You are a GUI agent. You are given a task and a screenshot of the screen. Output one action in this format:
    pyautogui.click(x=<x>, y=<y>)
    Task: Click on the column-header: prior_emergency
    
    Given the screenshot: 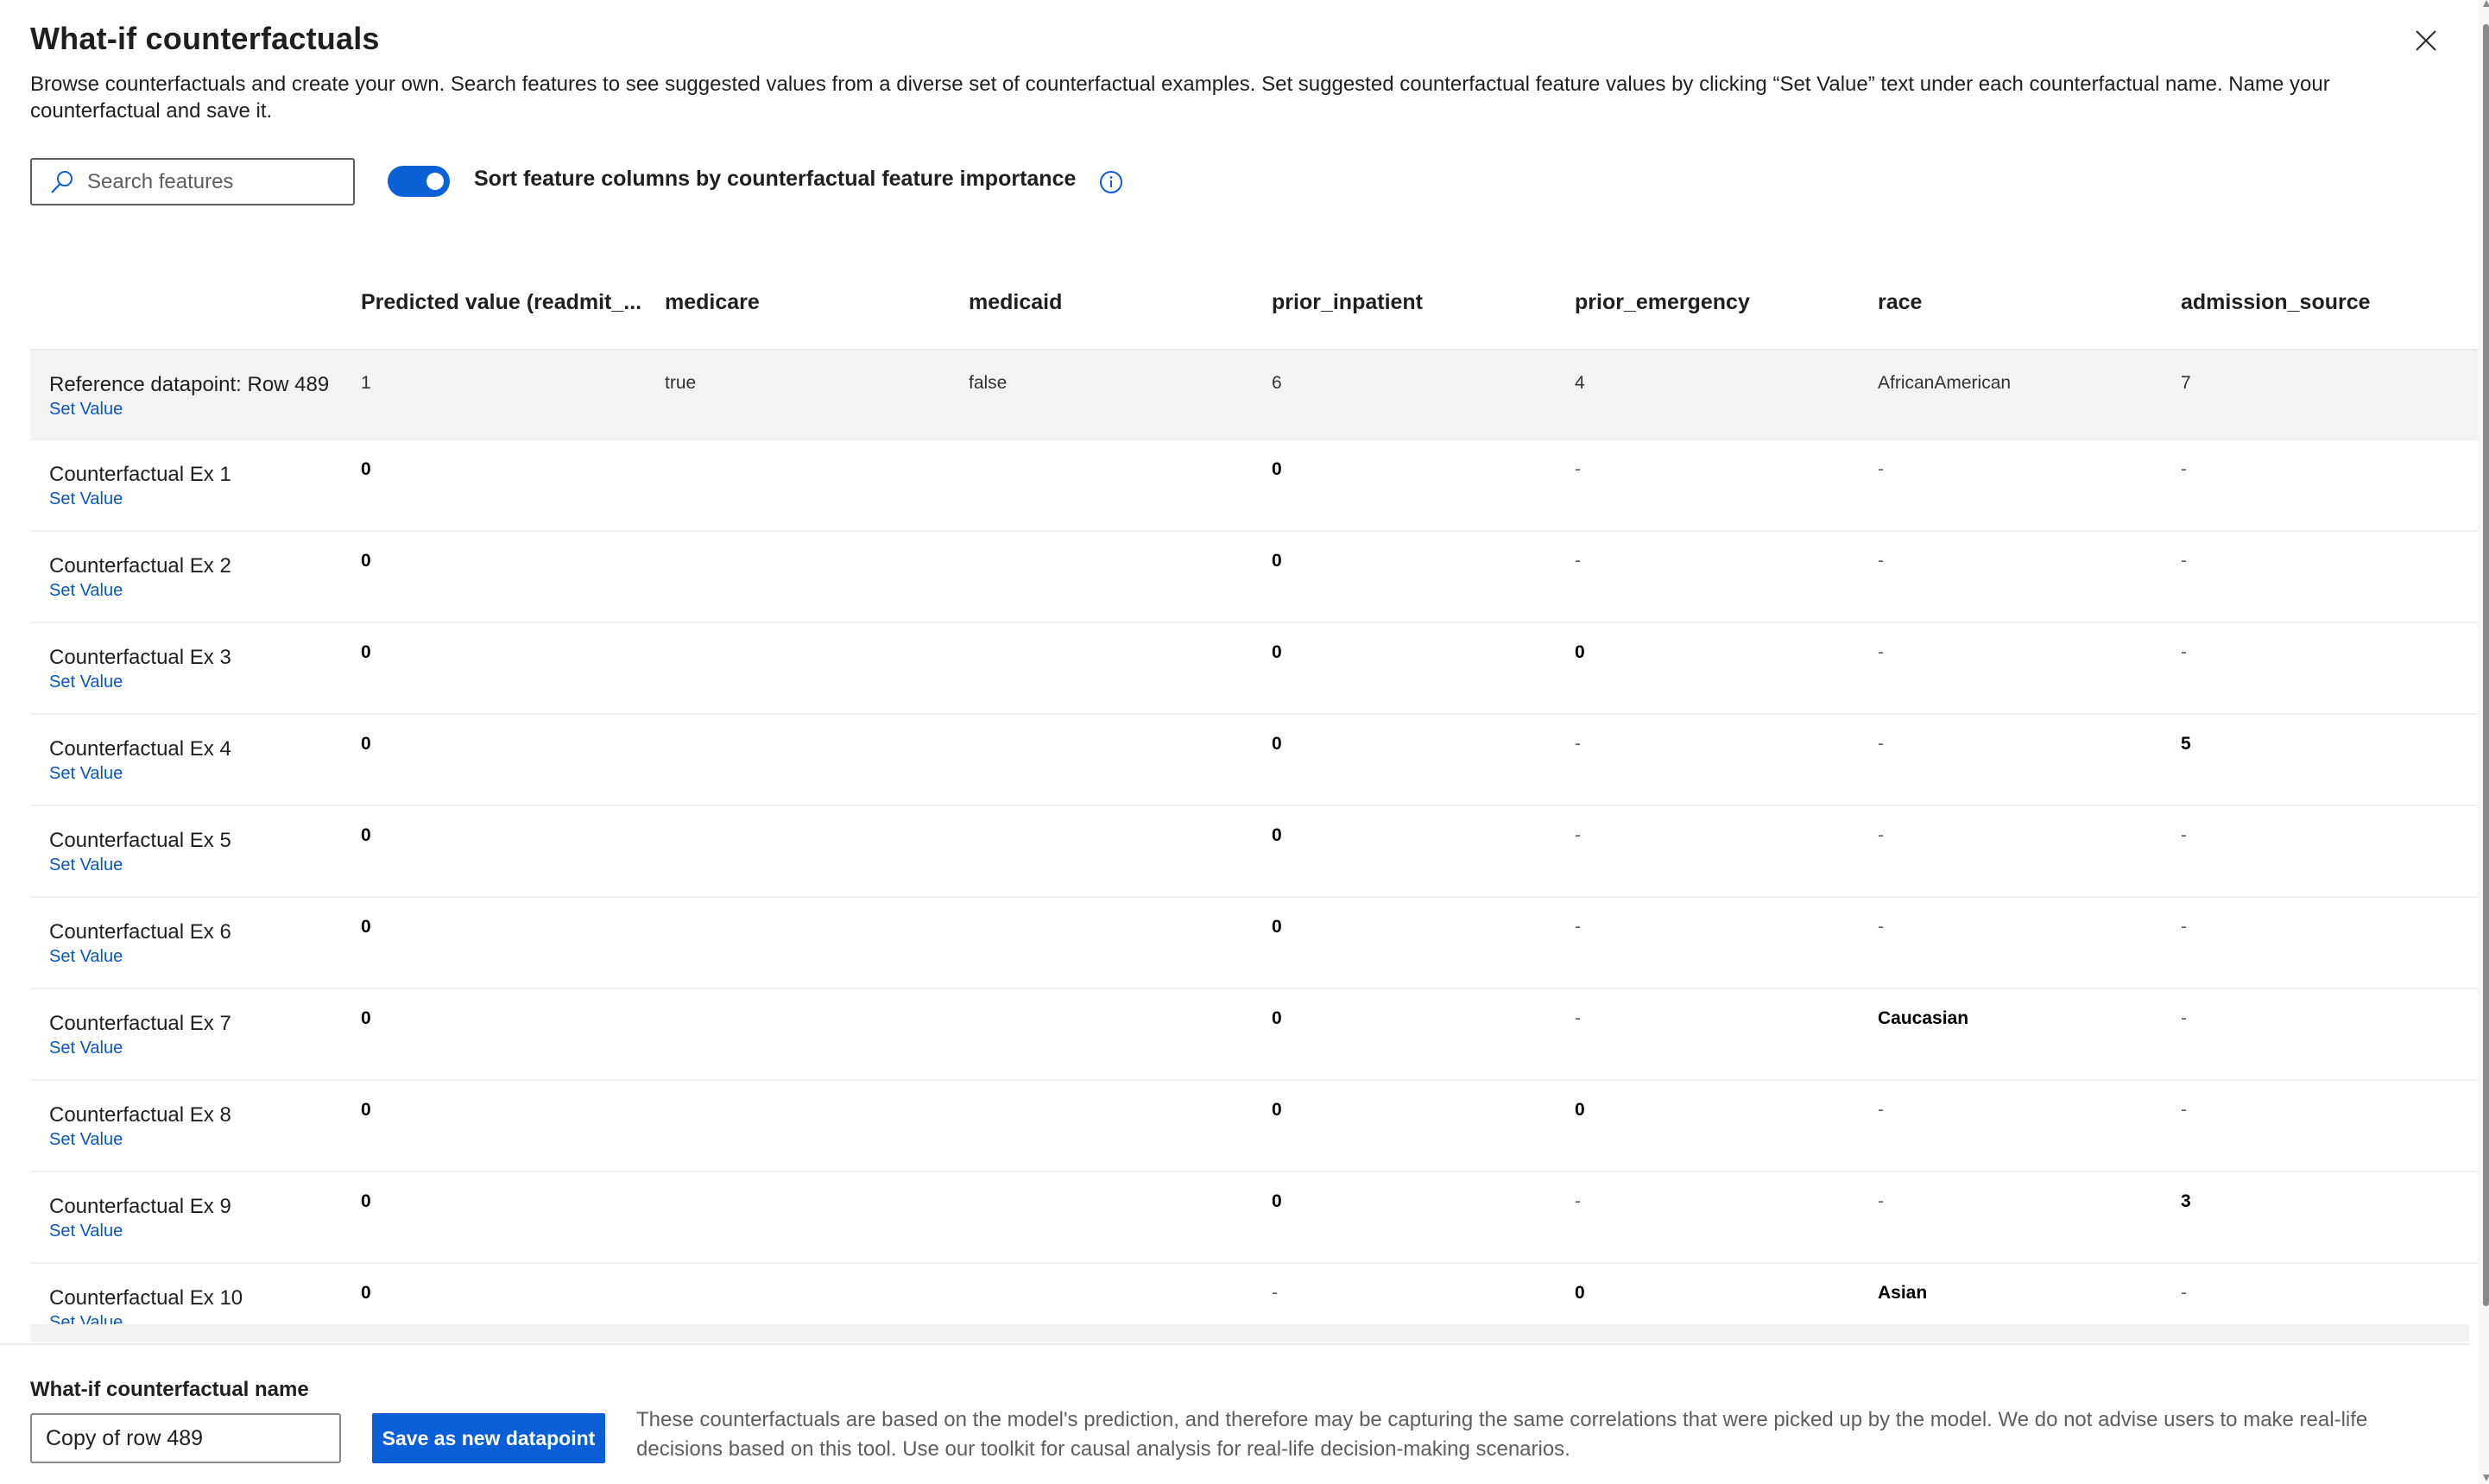 What is the action you would take?
    pyautogui.click(x=1663, y=302)
    